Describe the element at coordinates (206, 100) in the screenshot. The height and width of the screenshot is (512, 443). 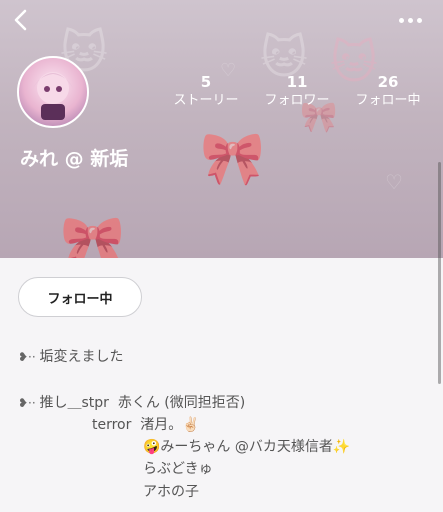
I see `stat-stories-label: ストーリー` at that location.